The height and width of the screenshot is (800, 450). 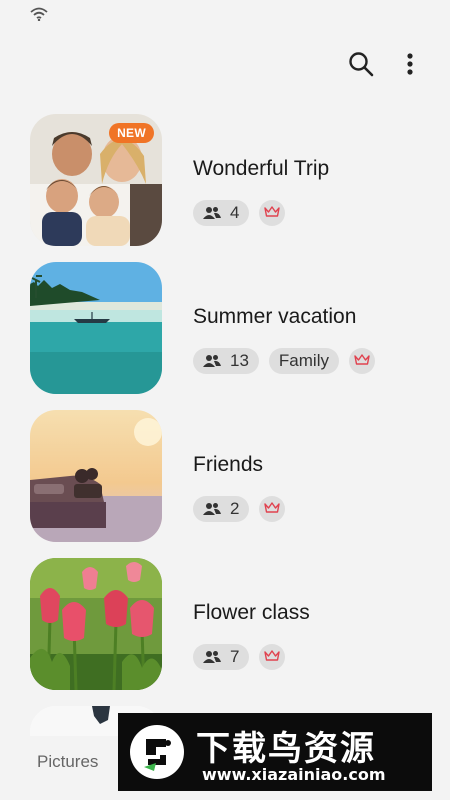 I want to click on members-count: 13, so click(x=239, y=360).